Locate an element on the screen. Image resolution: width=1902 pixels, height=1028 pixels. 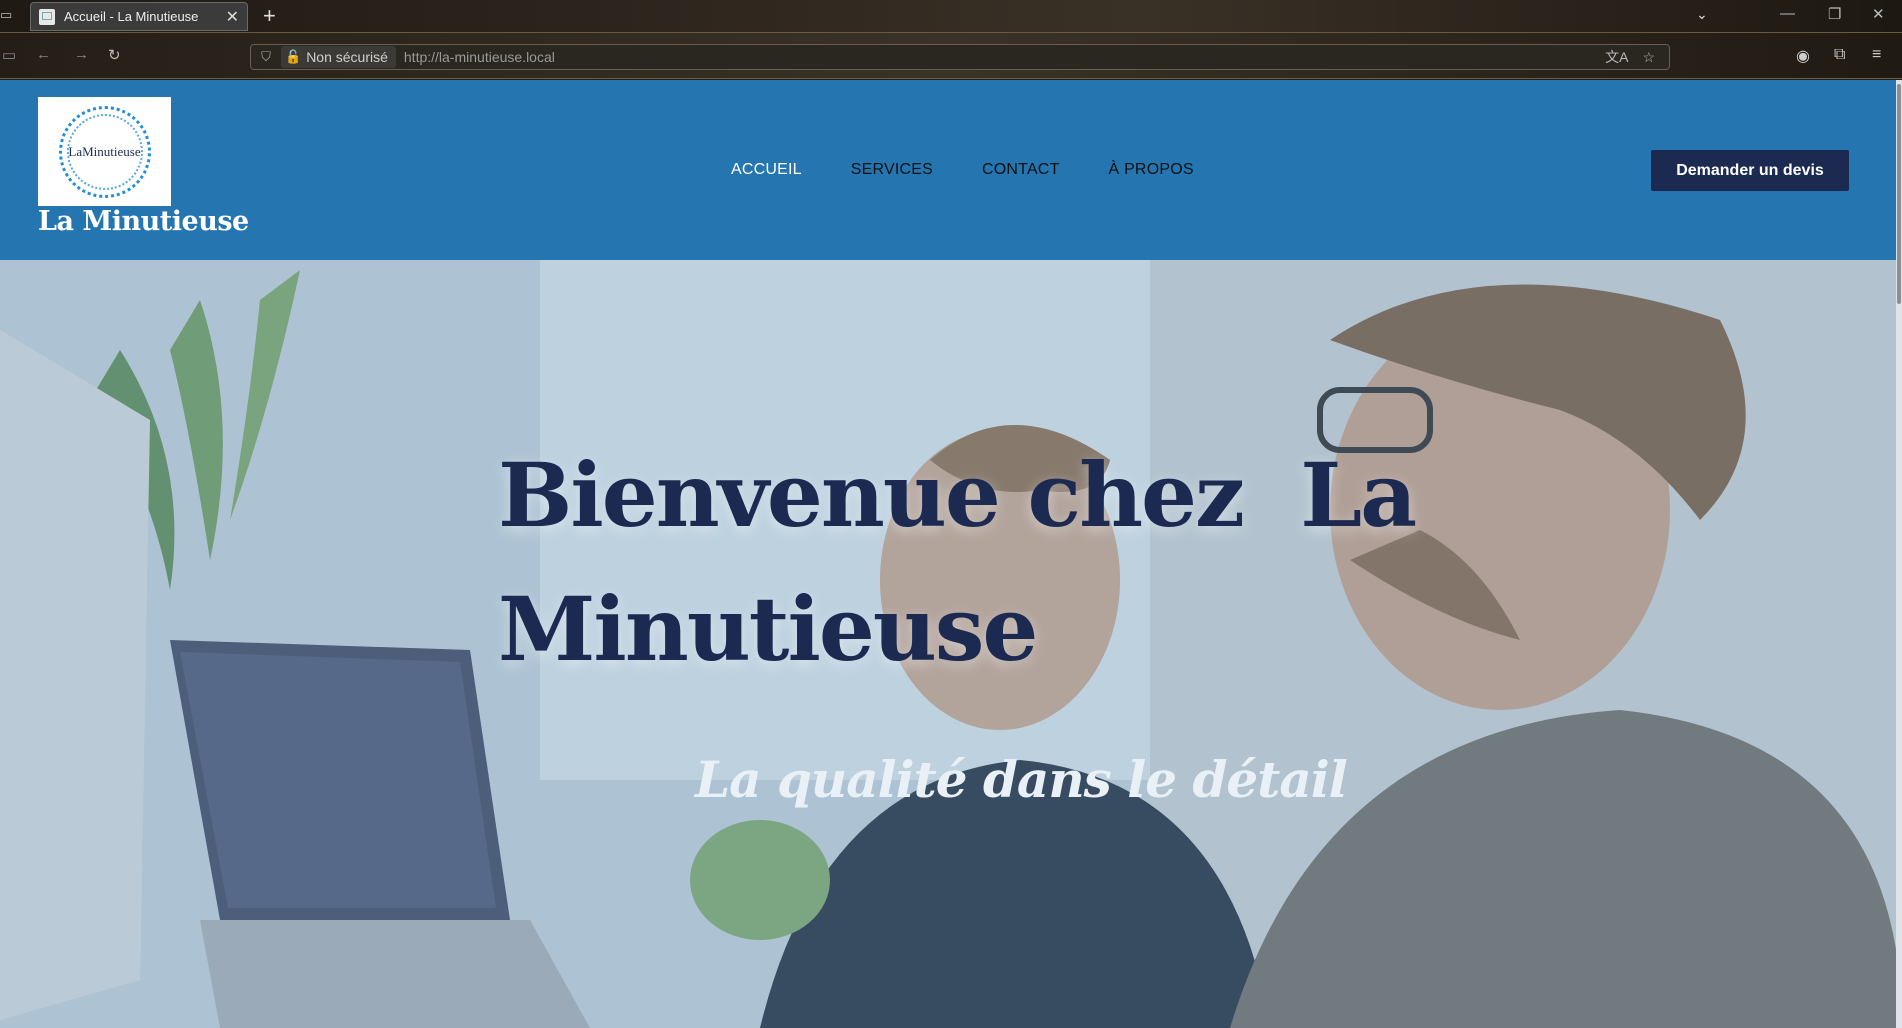
logo-text-la: La is located at coordinates (75, 151).